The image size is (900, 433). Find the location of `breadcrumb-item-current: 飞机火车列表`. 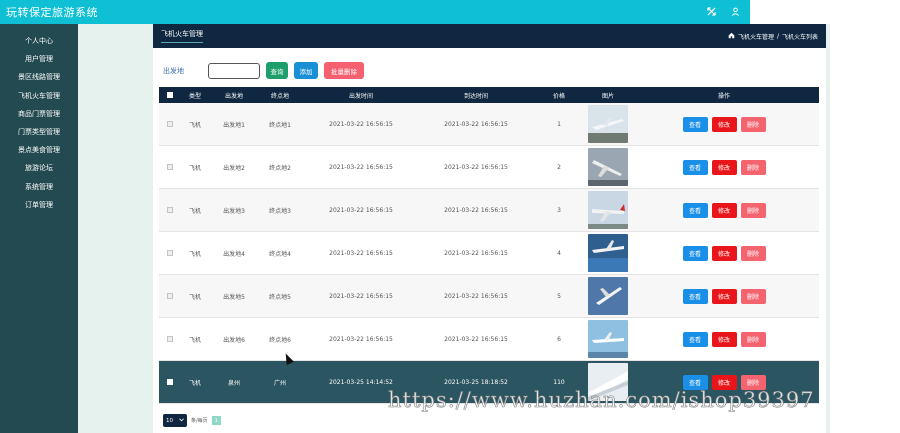

breadcrumb-item-current: 飞机火车列表 is located at coordinates (799, 37).